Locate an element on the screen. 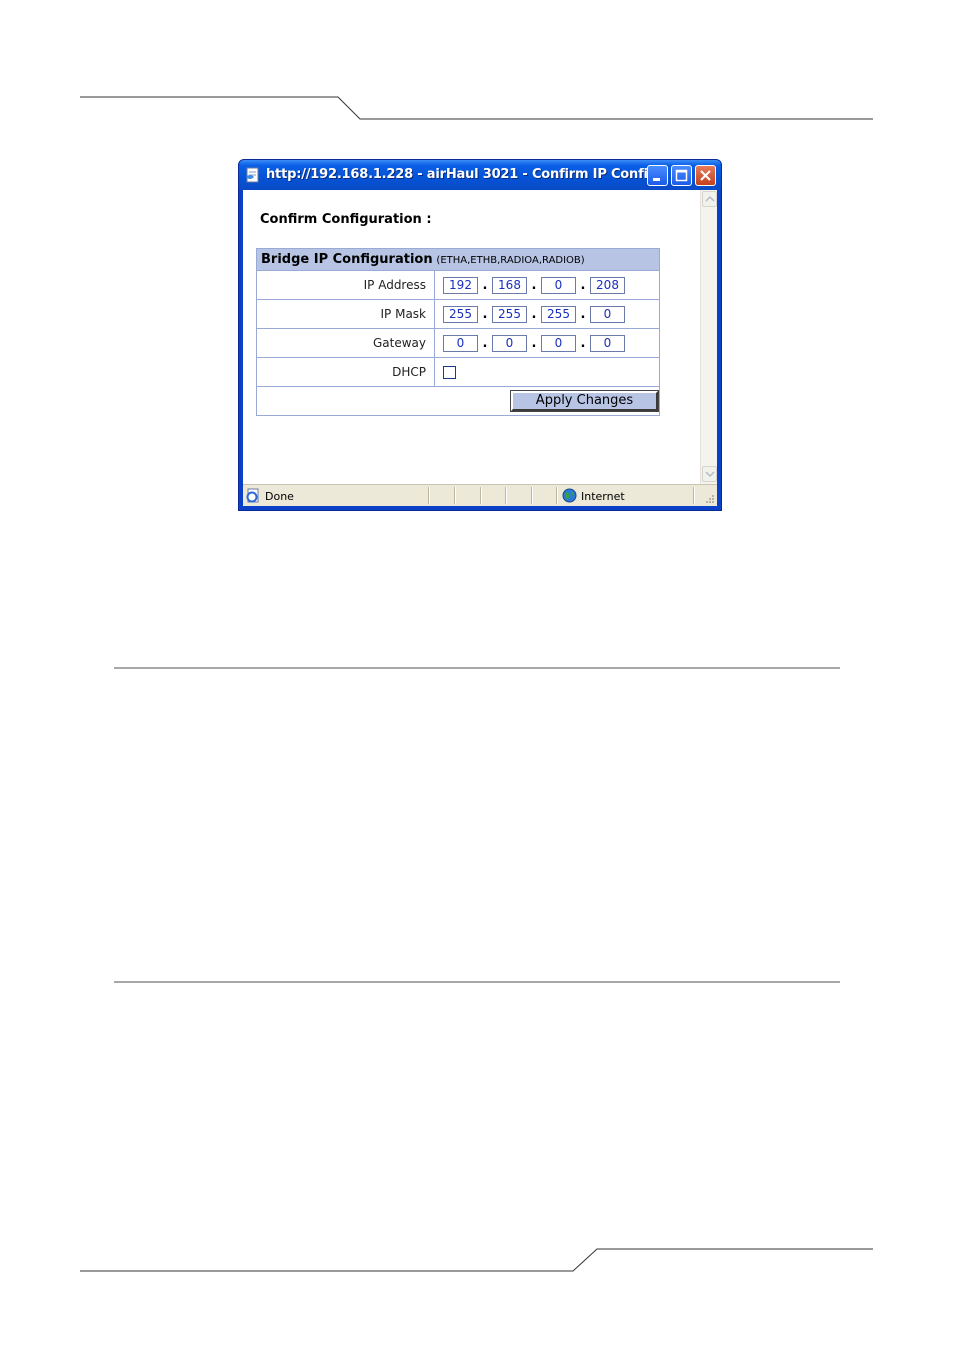 The width and height of the screenshot is (954, 1351). dhcp-label: DHCP is located at coordinates (345, 372).